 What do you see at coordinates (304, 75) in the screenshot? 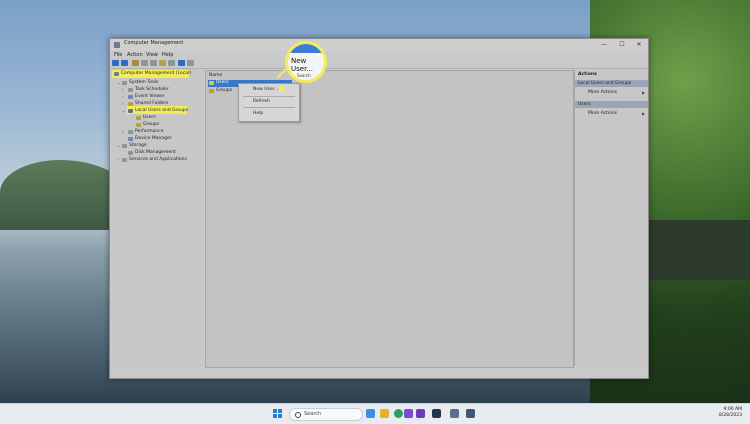
I see `callout-sub-label: Search` at bounding box center [304, 75].